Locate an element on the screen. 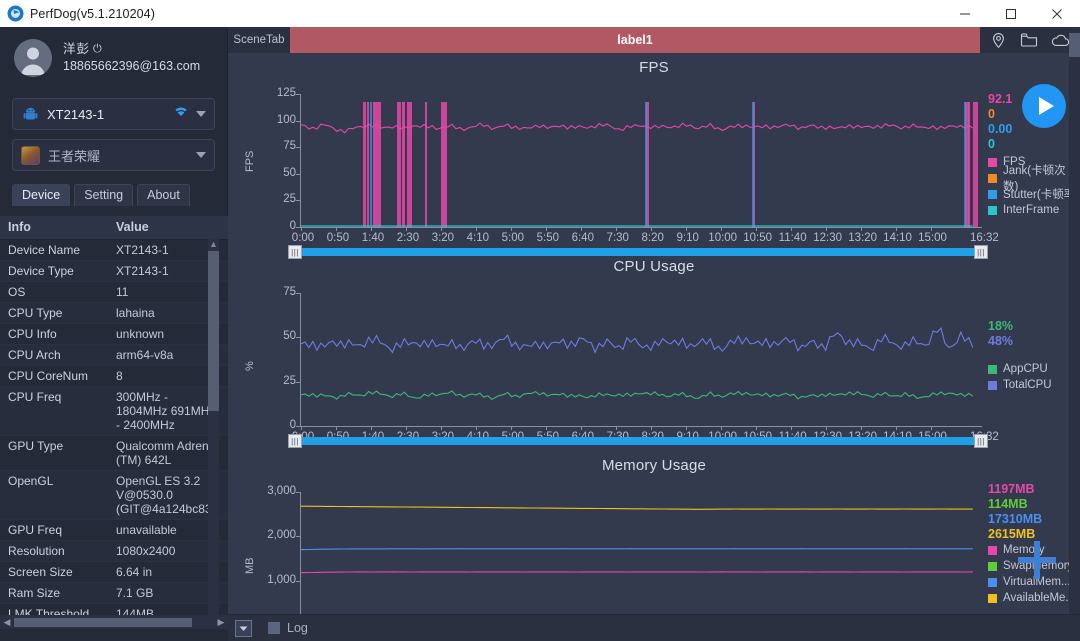 The image size is (1080, 641). minimize-button is located at coordinates (965, 13).